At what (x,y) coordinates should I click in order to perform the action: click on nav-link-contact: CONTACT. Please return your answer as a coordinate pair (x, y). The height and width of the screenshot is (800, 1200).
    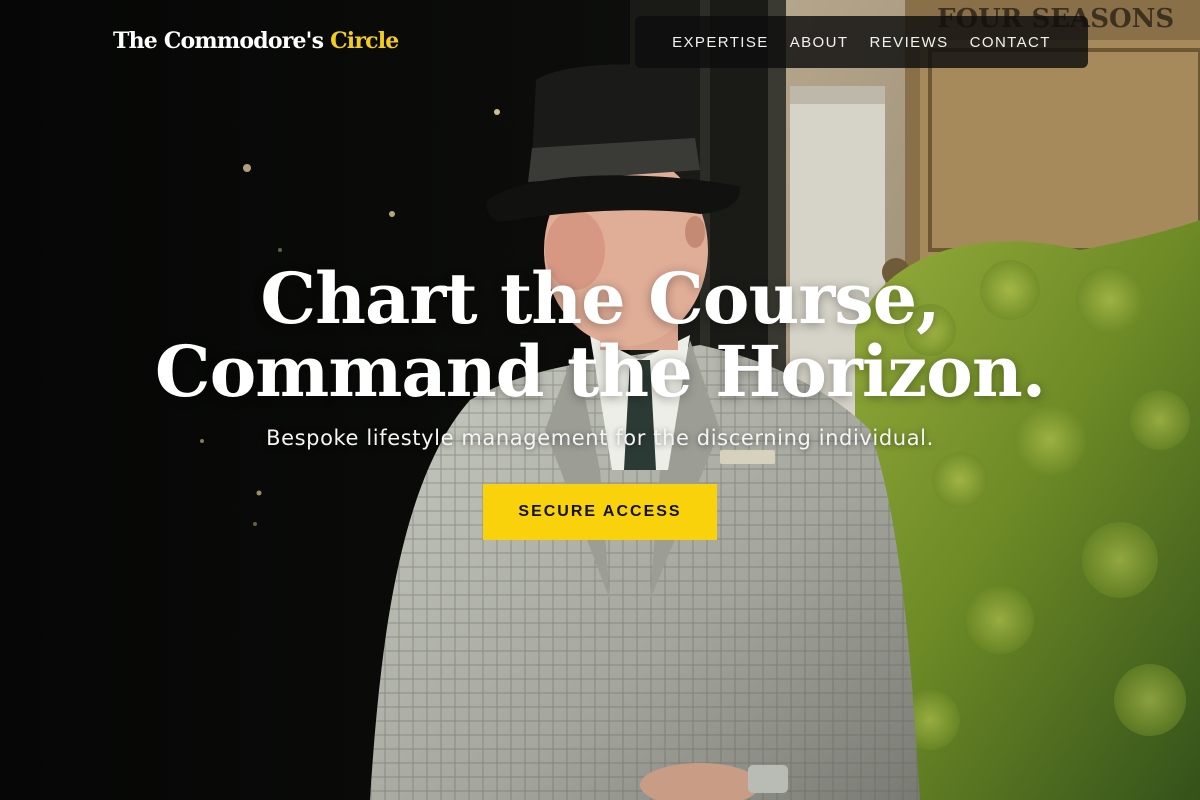
    Looking at the image, I should click on (1010, 42).